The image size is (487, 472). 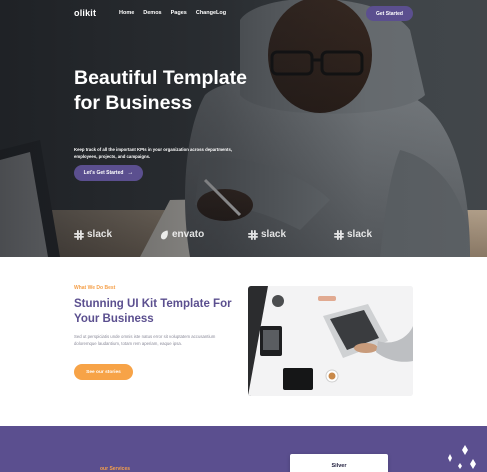 I want to click on client-logos: slack envato slack slack, so click(x=243, y=237).